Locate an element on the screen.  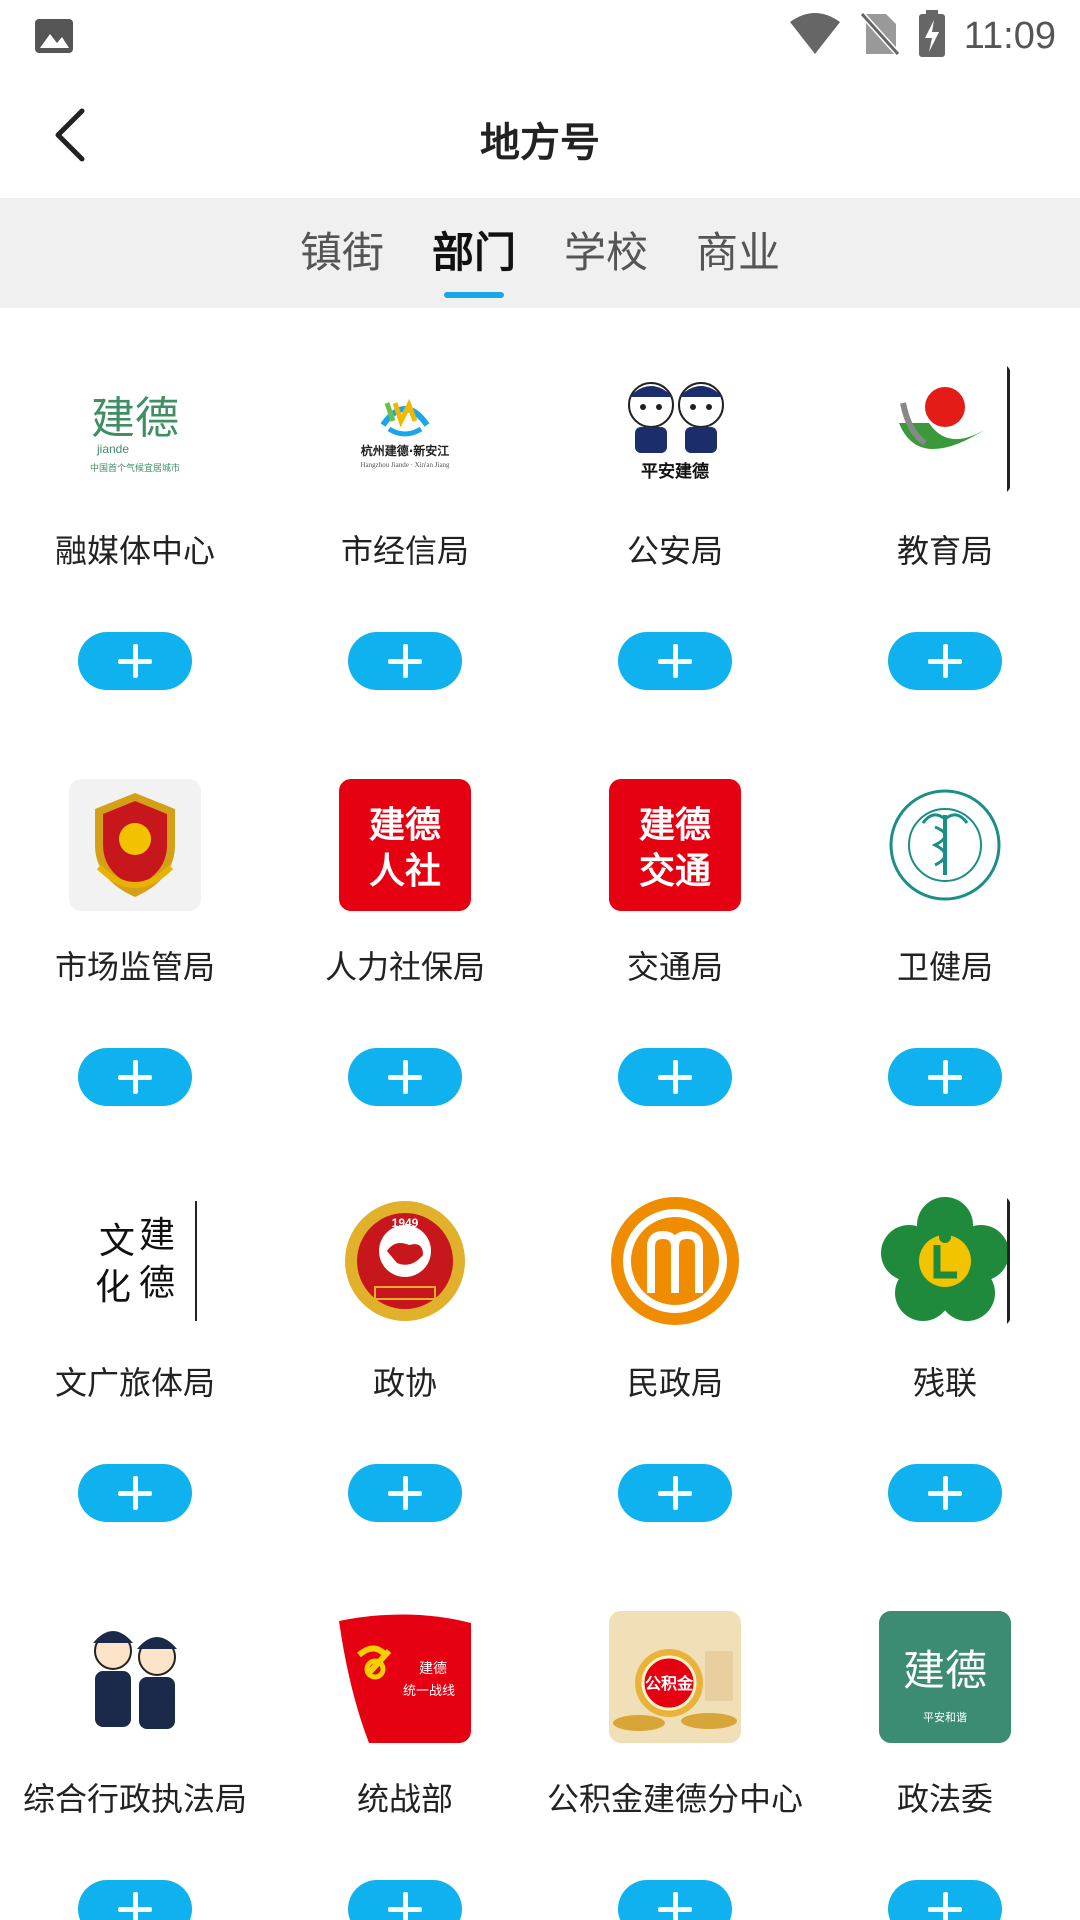
account-name: 市经信局 is located at coordinates (404, 551).